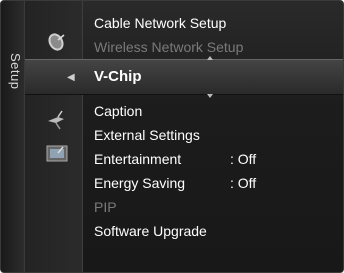 The image size is (344, 273). What do you see at coordinates (105, 207) in the screenshot?
I see `menu-item-pip: PIP` at bounding box center [105, 207].